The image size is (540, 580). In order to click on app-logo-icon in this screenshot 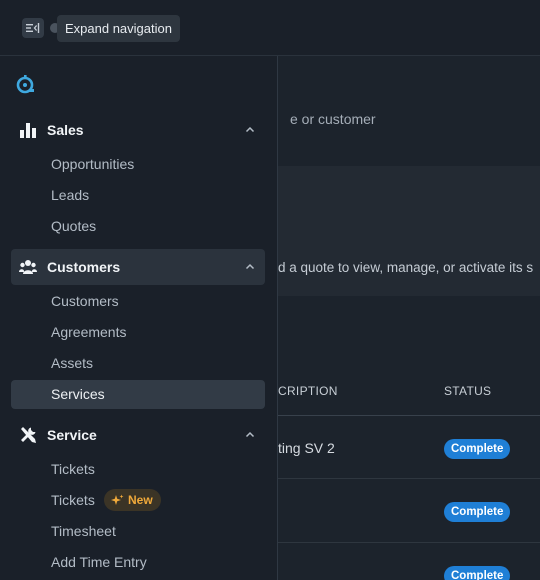, I will do `click(26, 84)`.